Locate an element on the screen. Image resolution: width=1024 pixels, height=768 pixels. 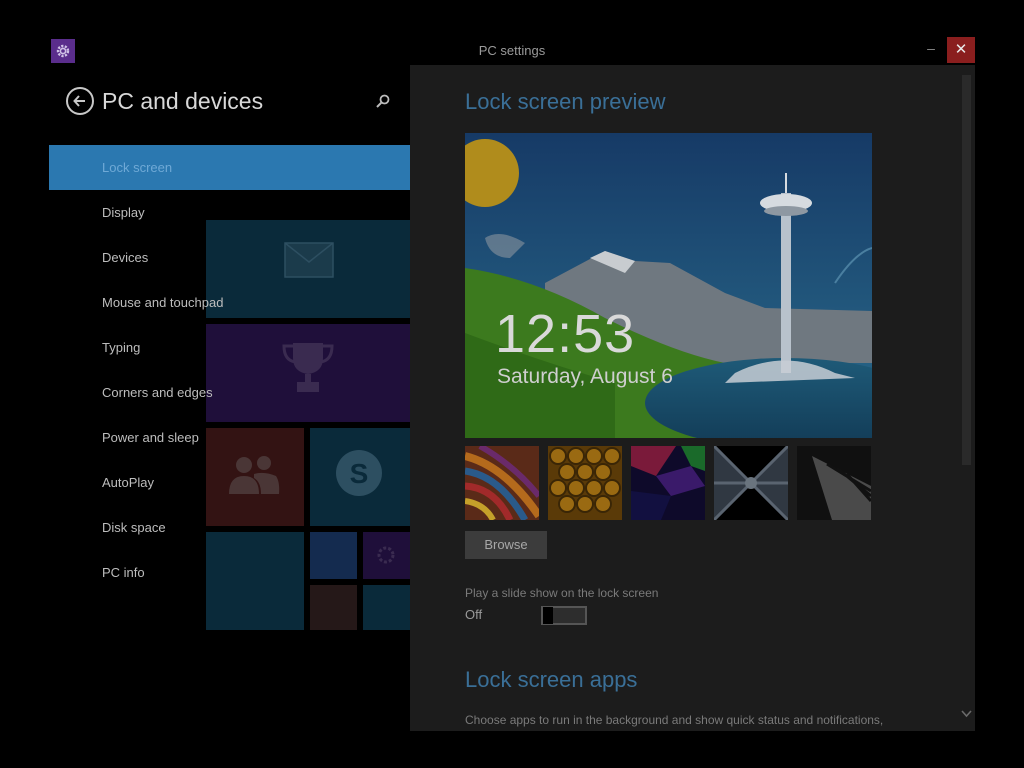
lock-screen-apps-heading: Lock screen apps is located at coordinates (551, 679).